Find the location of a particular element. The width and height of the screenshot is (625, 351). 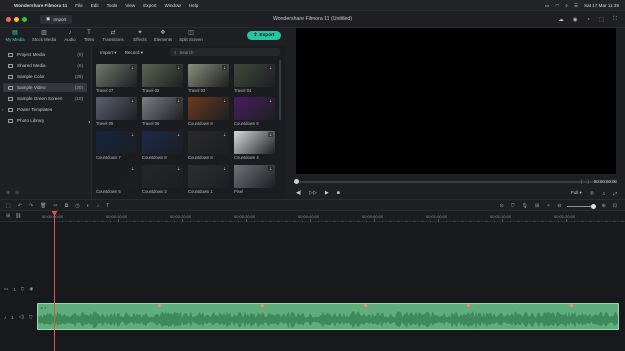

zoom-window-icon is located at coordinates (24, 19).